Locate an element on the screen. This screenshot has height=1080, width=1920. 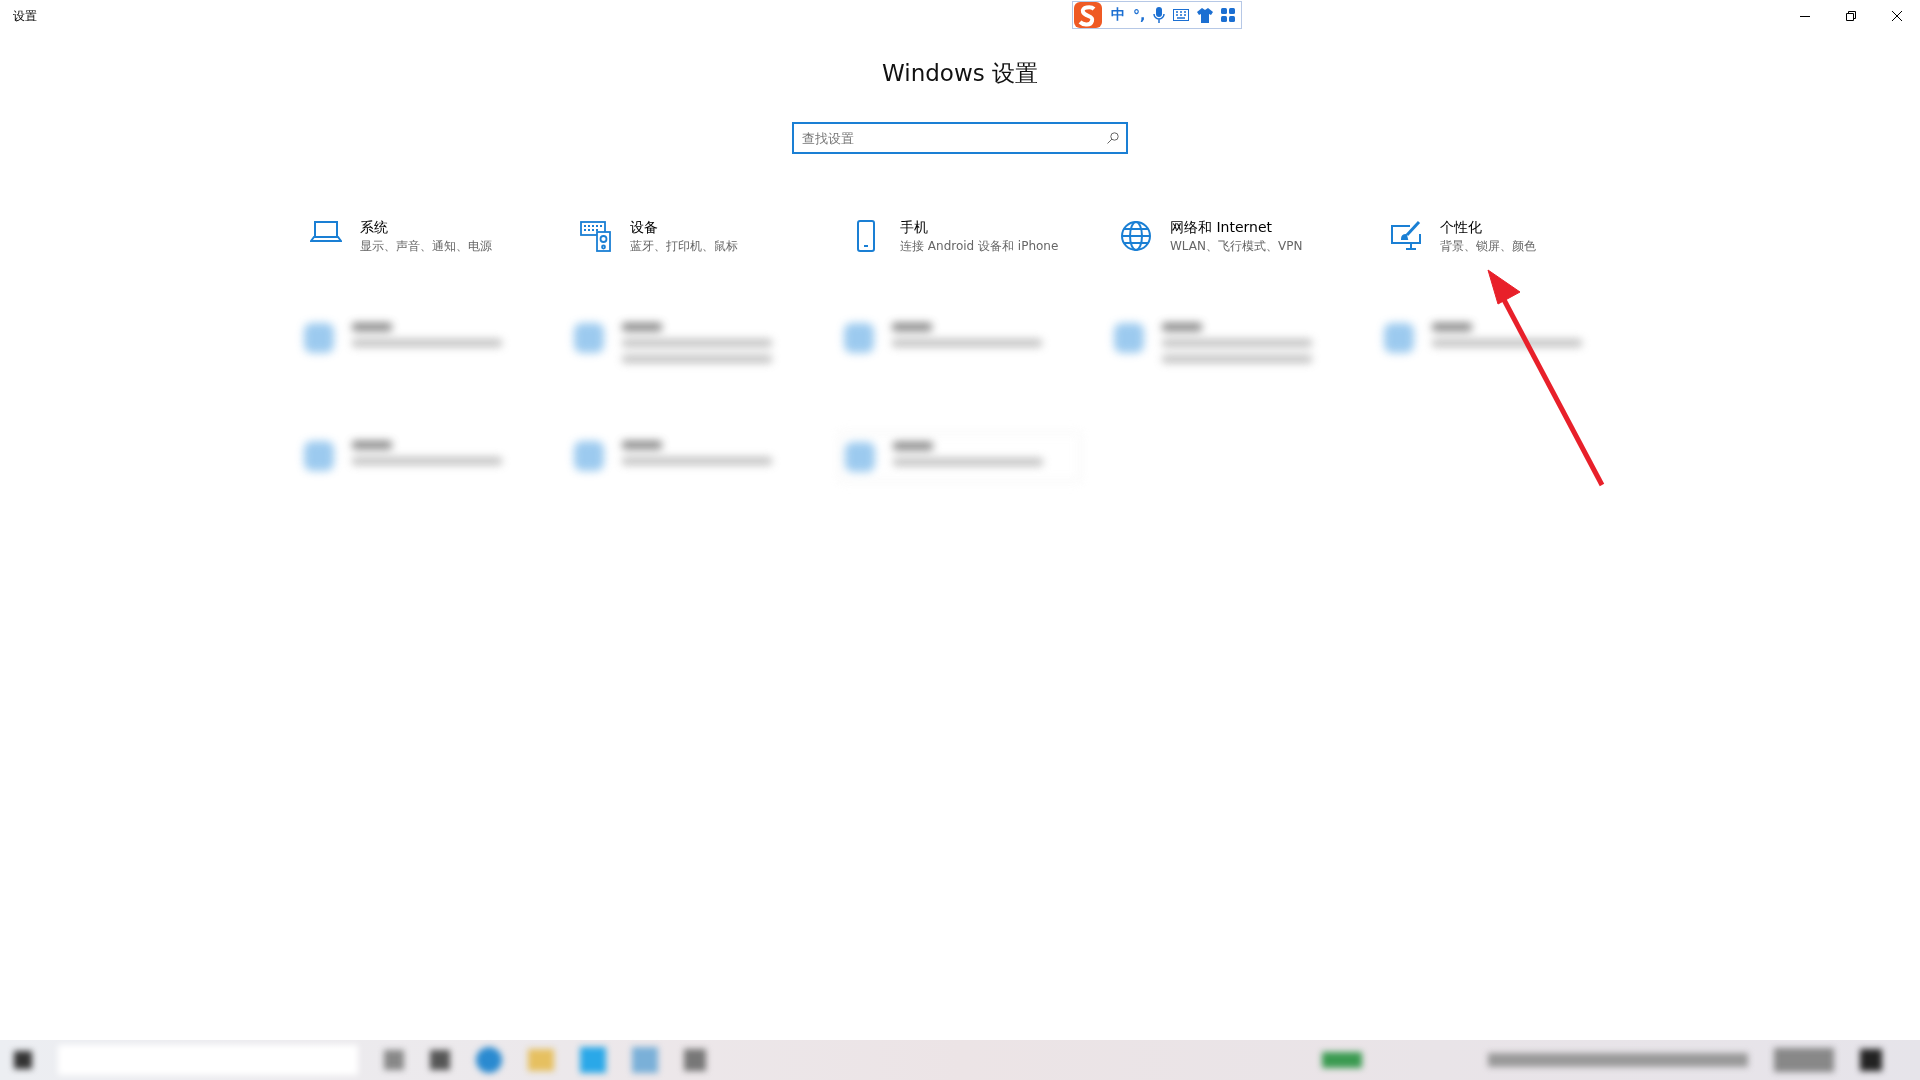
category-name: 手机 is located at coordinates (979, 227).